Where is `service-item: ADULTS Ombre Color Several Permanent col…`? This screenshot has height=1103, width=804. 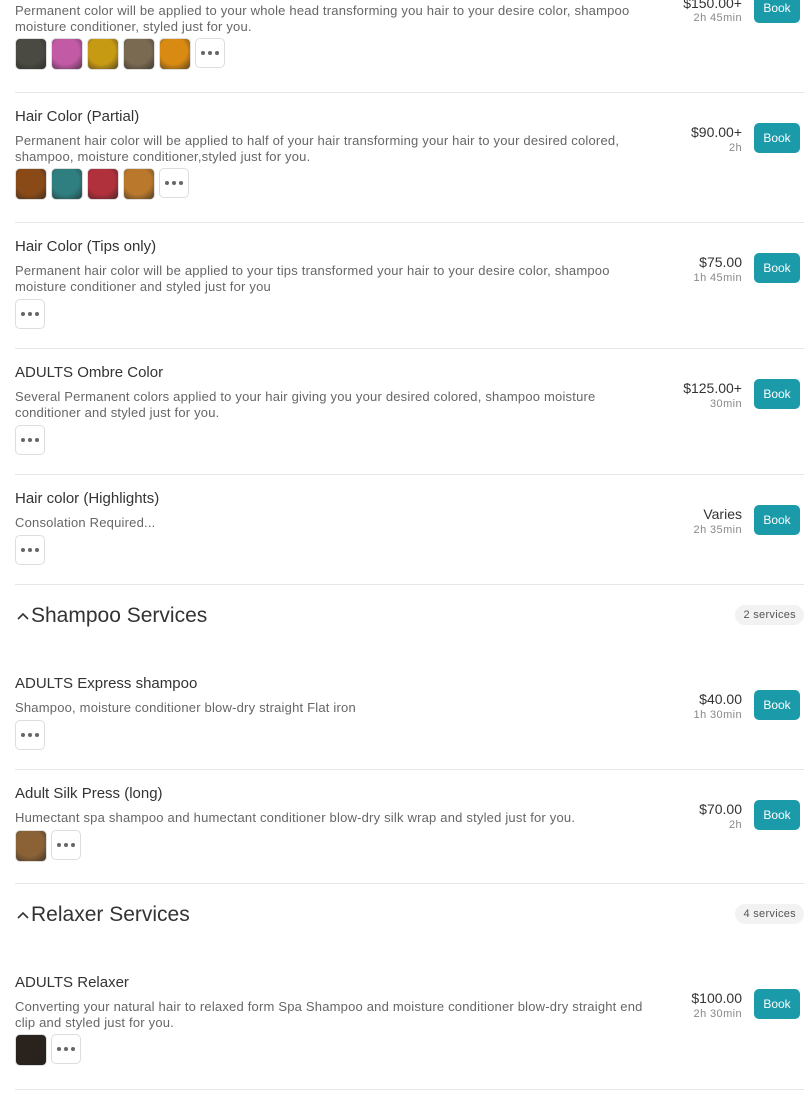
service-item: ADULTS Ombre Color Several Permanent col… is located at coordinates (409, 412).